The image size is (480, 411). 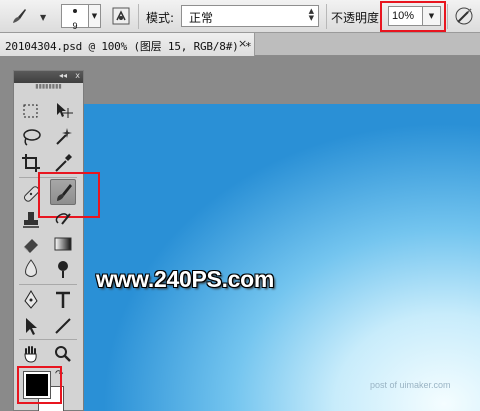 I want to click on credit-text: post of uimaker.com, so click(x=410, y=385).